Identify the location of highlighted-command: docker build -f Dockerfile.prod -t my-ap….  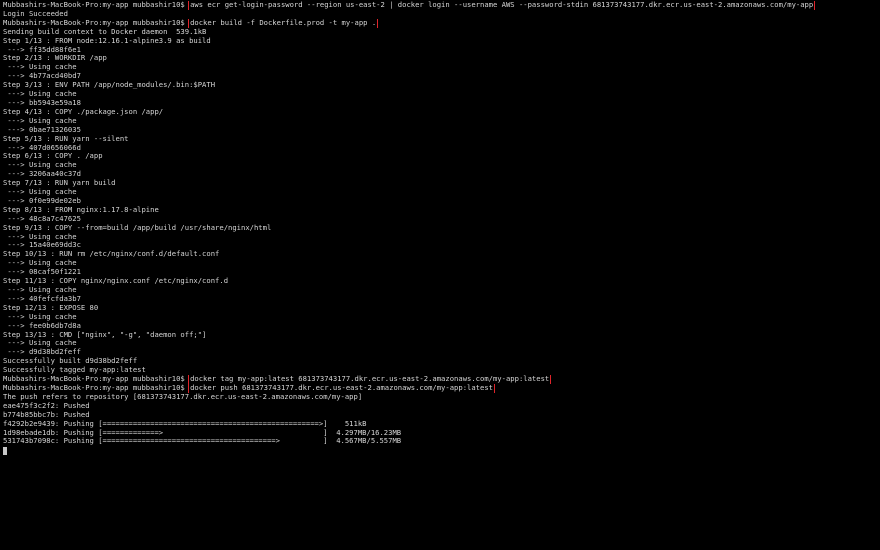
(283, 23).